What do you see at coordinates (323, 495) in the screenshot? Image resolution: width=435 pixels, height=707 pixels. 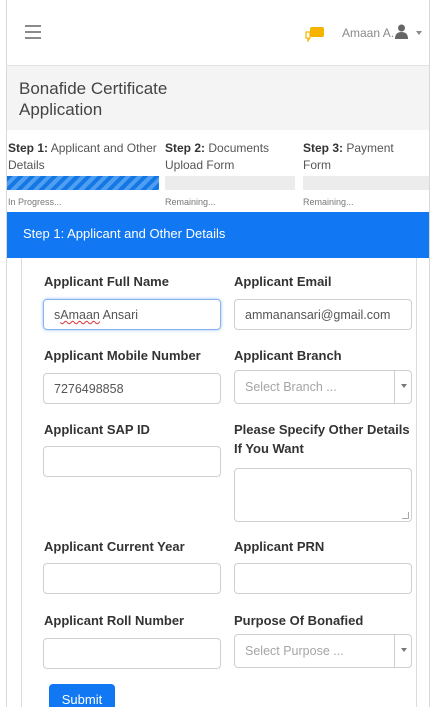 I see `other-details-textarea` at bounding box center [323, 495].